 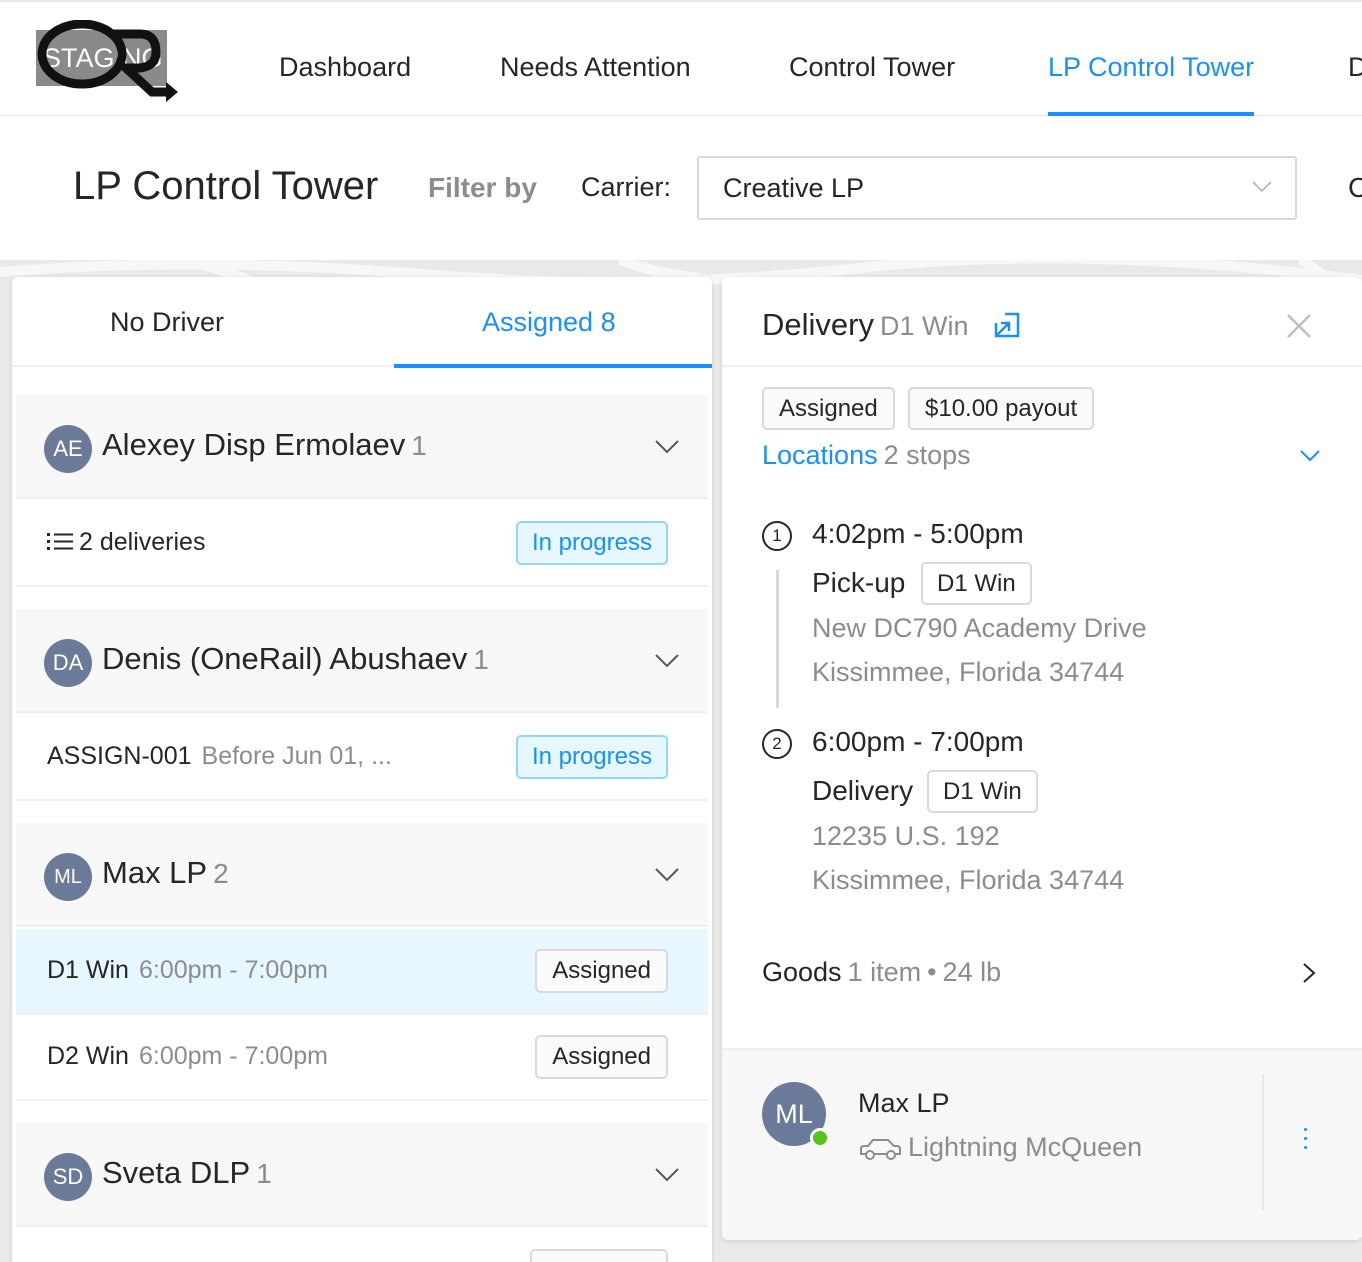 I want to click on goods-weight: 24 lb, so click(x=972, y=972).